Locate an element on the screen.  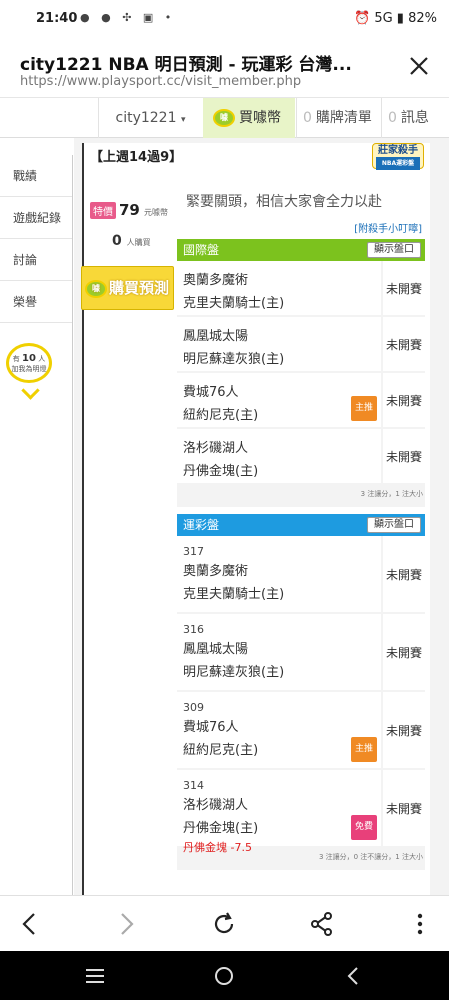
system-navigation is located at coordinates (224, 975).